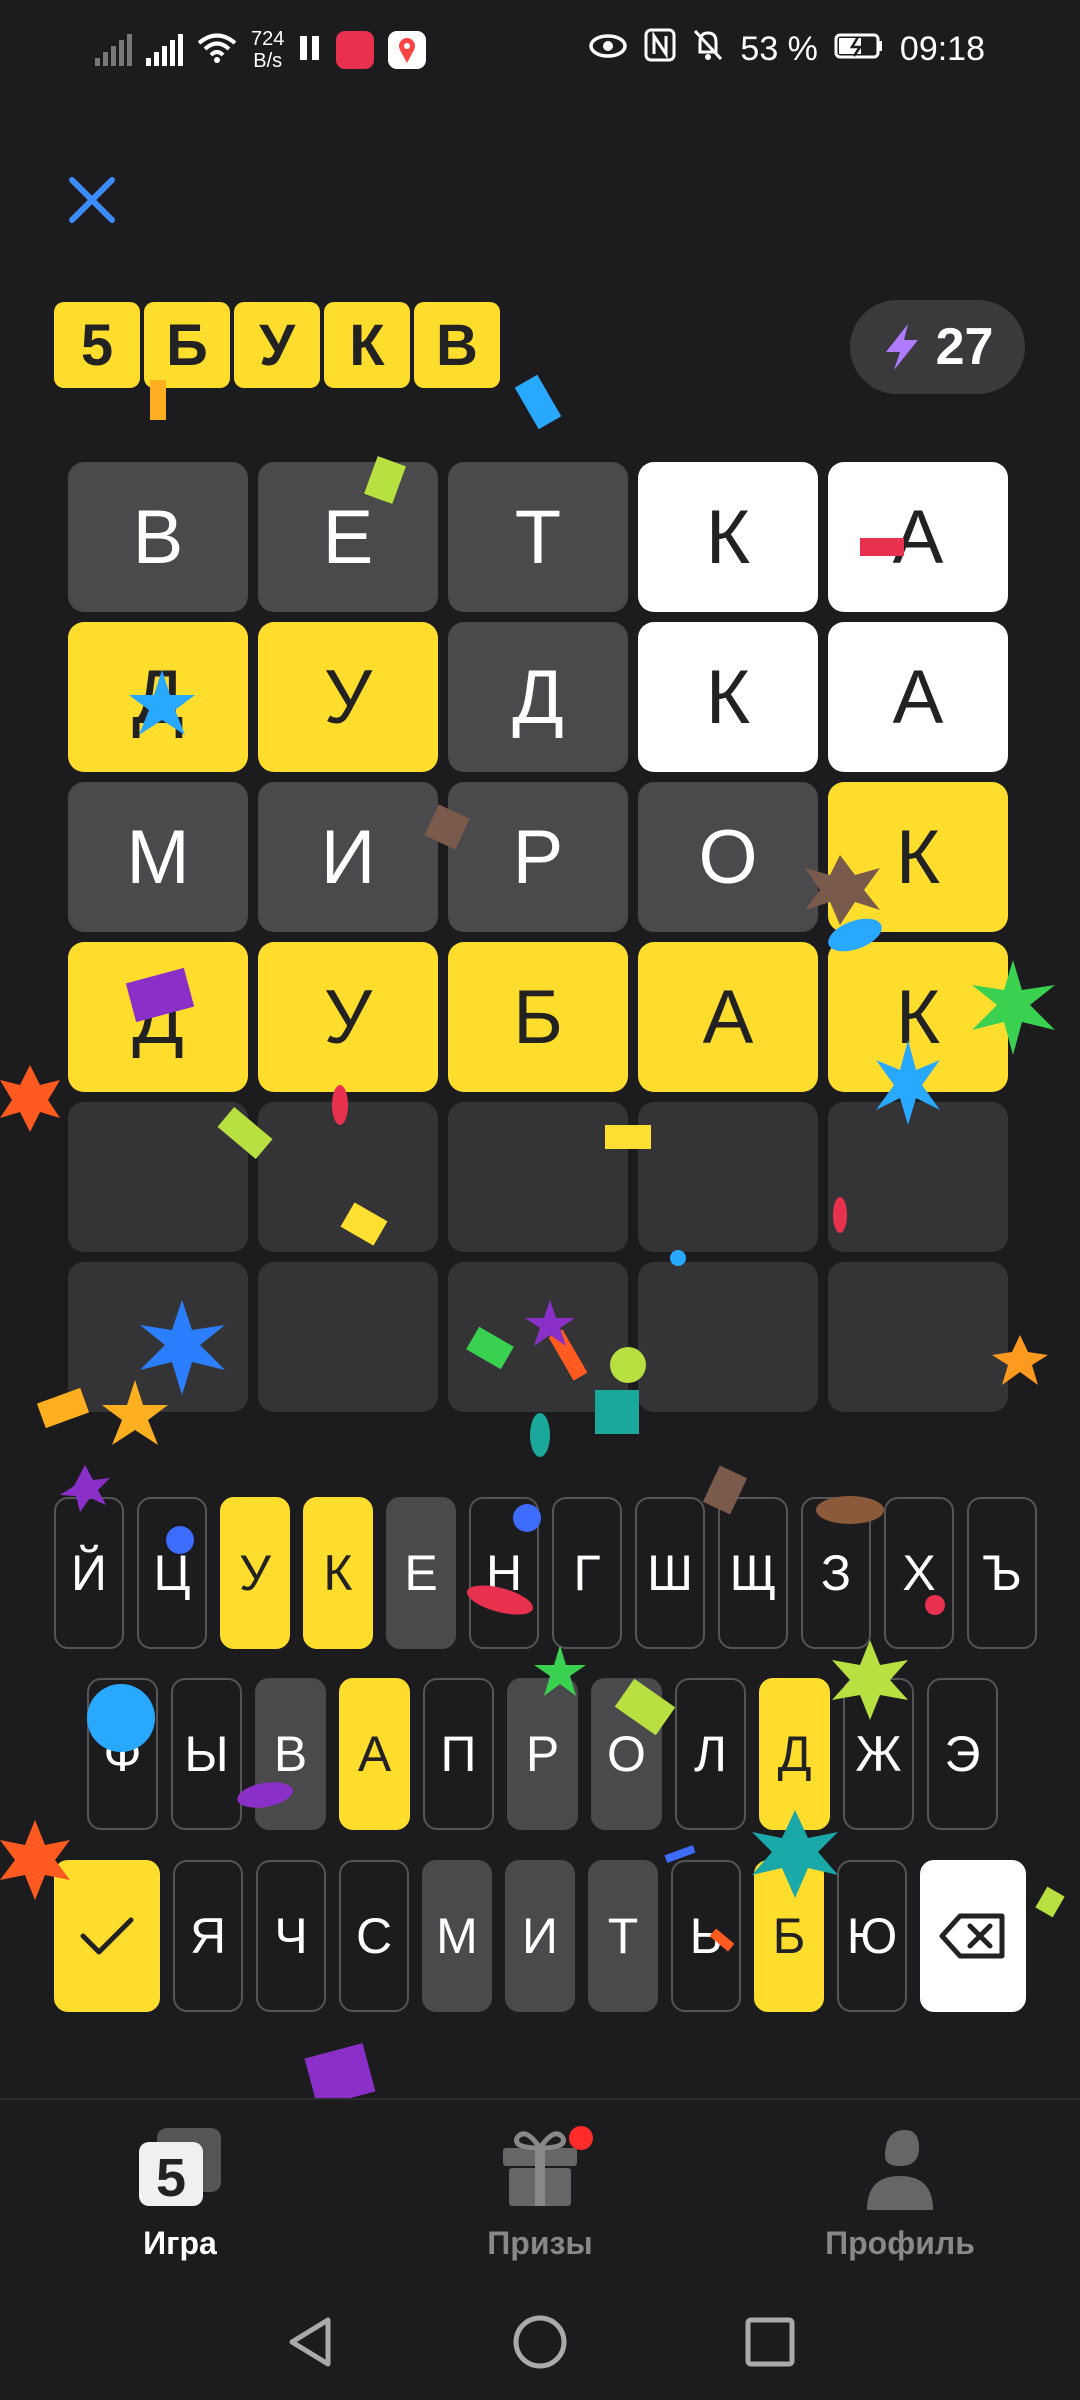  I want to click on key-letter: А, so click(374, 1754).